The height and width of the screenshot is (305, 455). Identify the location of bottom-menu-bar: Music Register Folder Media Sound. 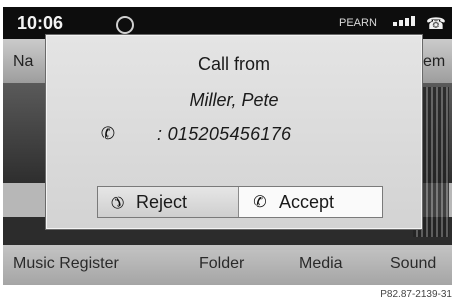
(227, 265).